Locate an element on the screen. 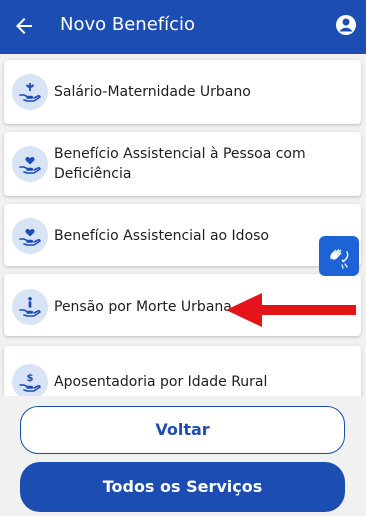 The width and height of the screenshot is (366, 516). benefit-item-assistencial-idoso: Benefício Assistencial ao Idoso is located at coordinates (182, 235).